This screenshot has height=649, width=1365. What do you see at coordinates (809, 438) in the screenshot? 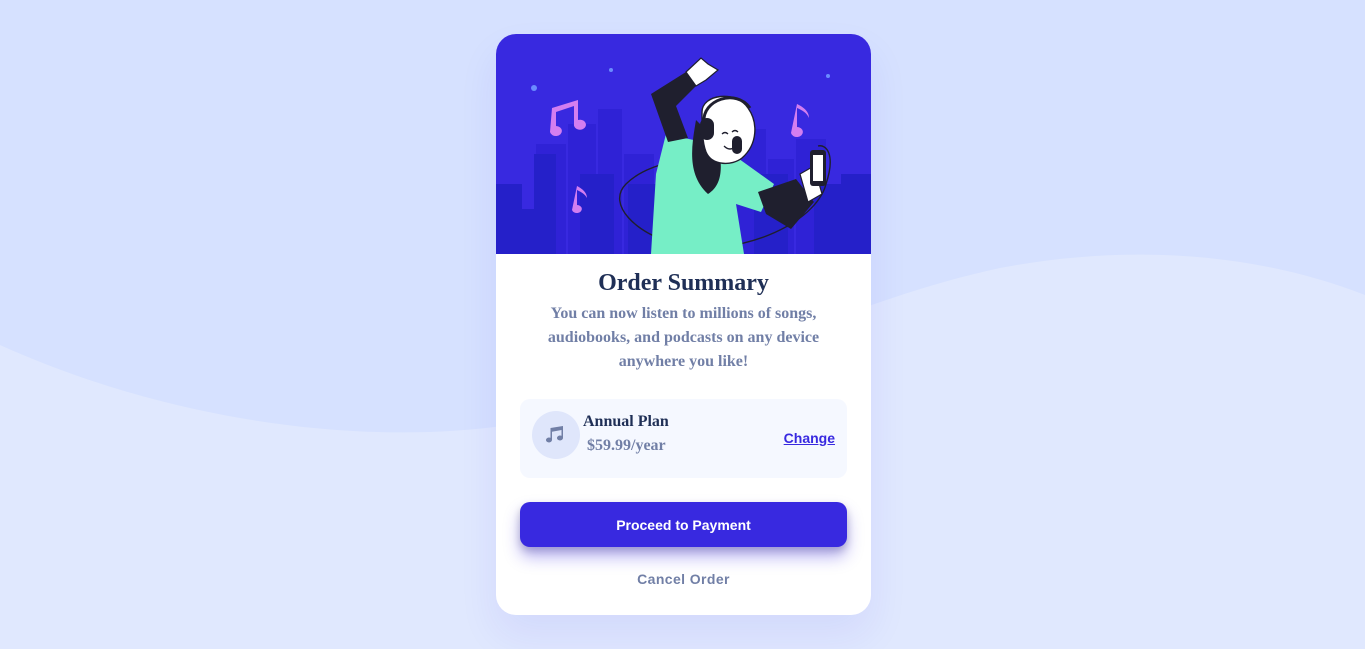
I see `change-plan-link: Change` at bounding box center [809, 438].